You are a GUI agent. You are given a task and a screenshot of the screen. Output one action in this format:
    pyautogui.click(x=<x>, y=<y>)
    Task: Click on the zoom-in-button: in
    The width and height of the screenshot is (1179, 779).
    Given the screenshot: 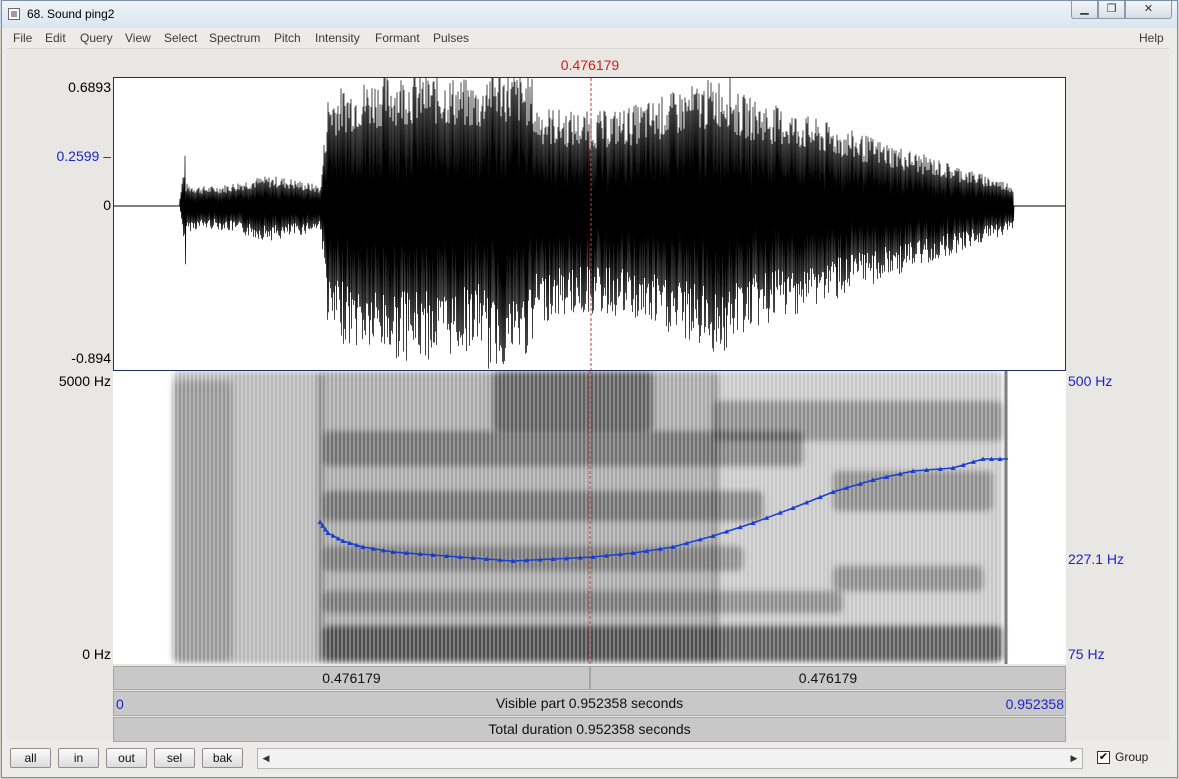 What is the action you would take?
    pyautogui.click(x=78, y=758)
    